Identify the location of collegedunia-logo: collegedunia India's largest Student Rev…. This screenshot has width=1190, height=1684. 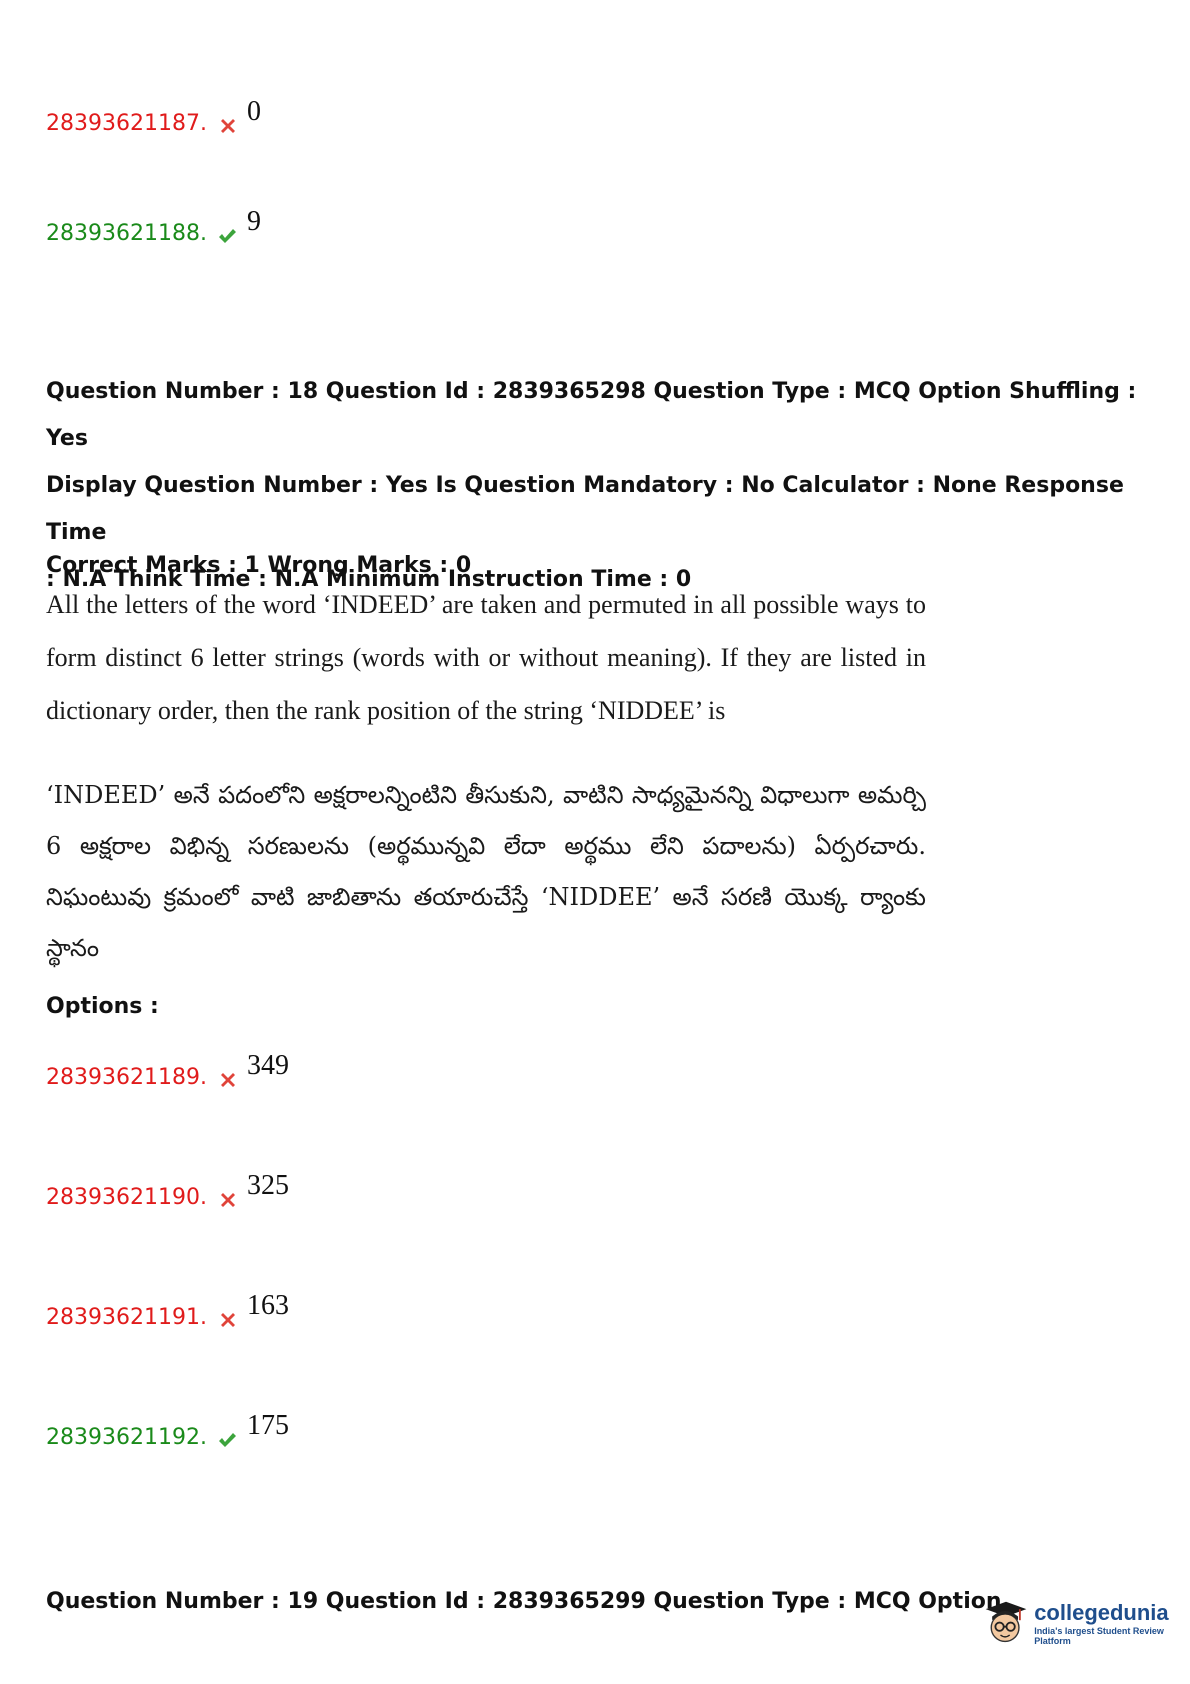
(1086, 1623).